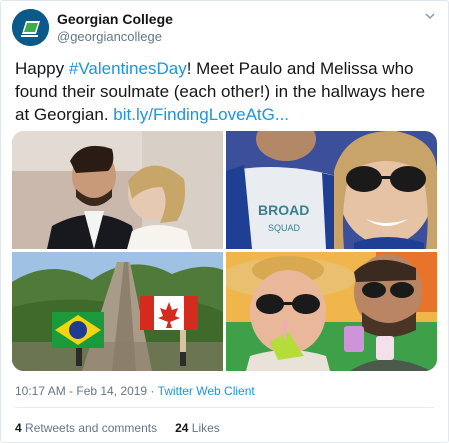 The width and height of the screenshot is (449, 443). Describe the element at coordinates (111, 391) in the screenshot. I see `tweet-date: Feb 14, 2019` at that location.